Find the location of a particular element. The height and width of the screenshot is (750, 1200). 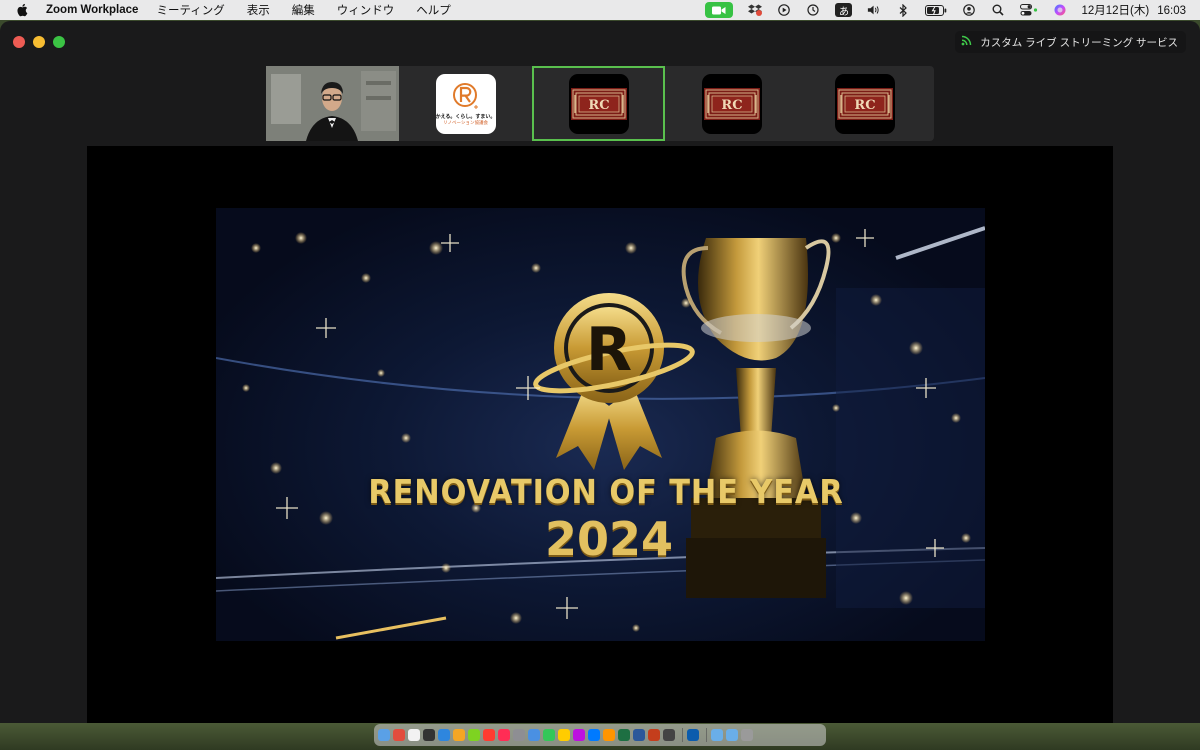

menu-help: ヘルプ is located at coordinates (433, 10).